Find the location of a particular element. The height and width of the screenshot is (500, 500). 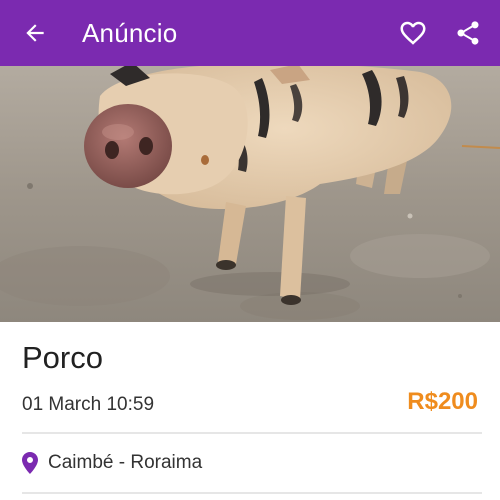

favorite-button is located at coordinates (413, 33).